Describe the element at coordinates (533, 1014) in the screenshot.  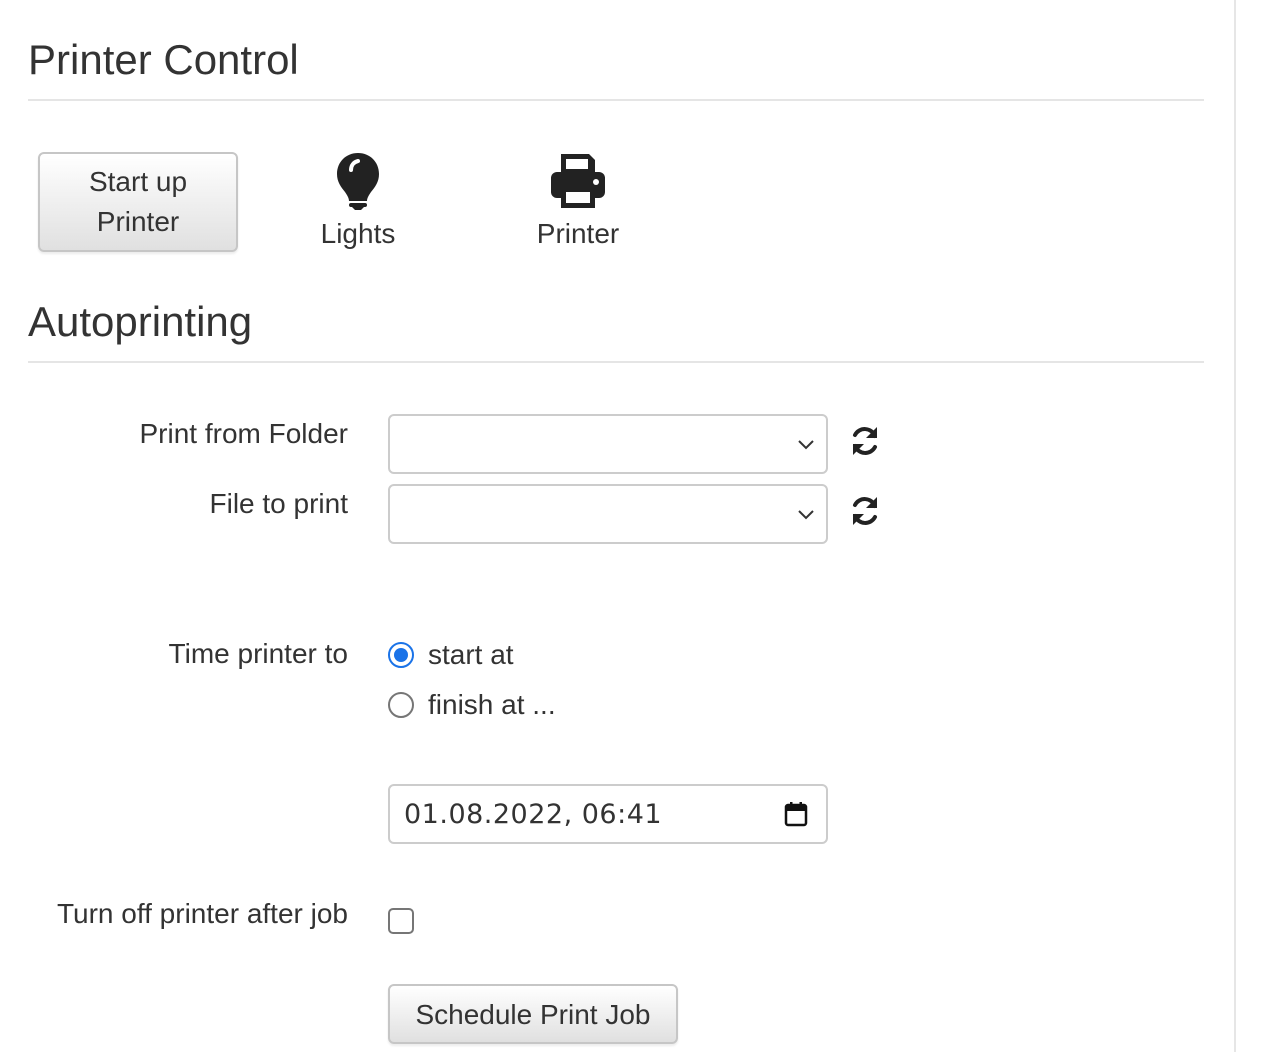
I see `schedule-print-job-button: Schedule Print Job` at that location.